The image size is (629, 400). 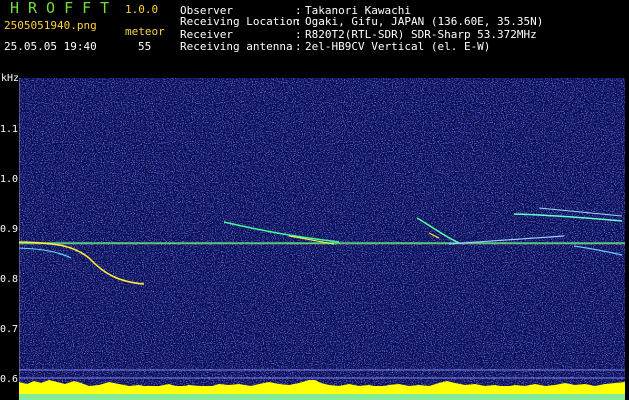 I want to click on app-version: 1.0.0, so click(x=142, y=9).